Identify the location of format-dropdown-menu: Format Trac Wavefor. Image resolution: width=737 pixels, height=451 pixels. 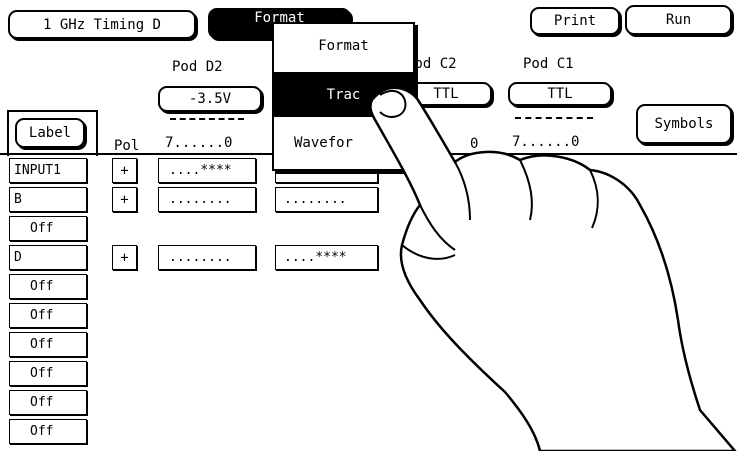
(343, 96).